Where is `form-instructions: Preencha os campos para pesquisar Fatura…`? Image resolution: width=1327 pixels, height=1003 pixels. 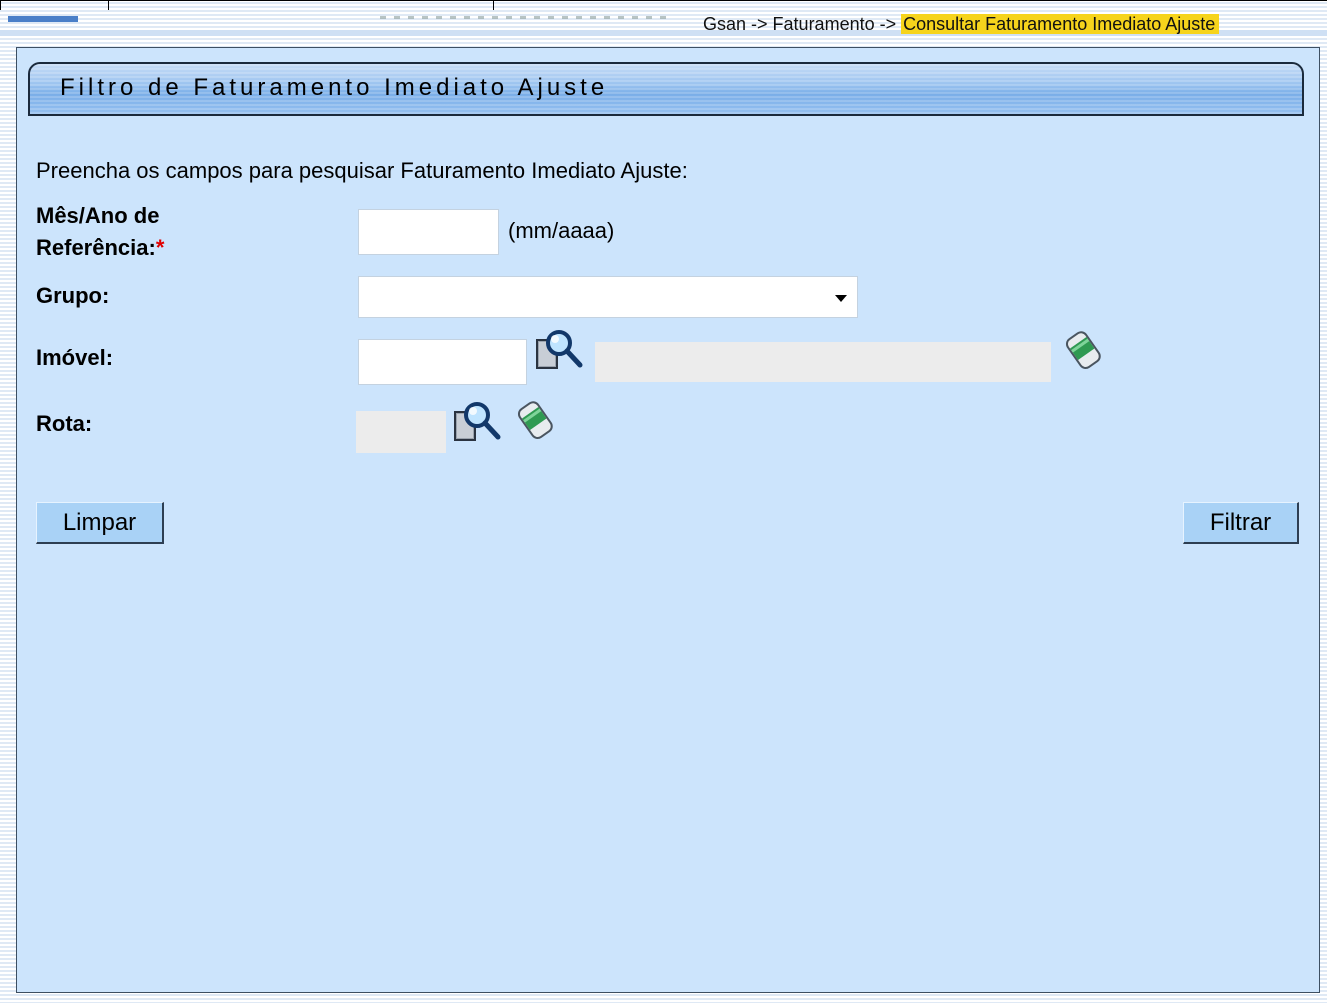 form-instructions: Preencha os campos para pesquisar Fatura… is located at coordinates (362, 170).